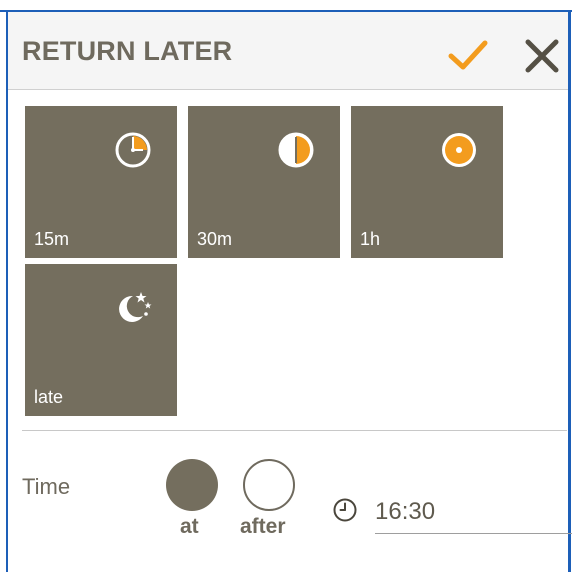  Describe the element at coordinates (7, 291) in the screenshot. I see `window-left-edge` at that location.